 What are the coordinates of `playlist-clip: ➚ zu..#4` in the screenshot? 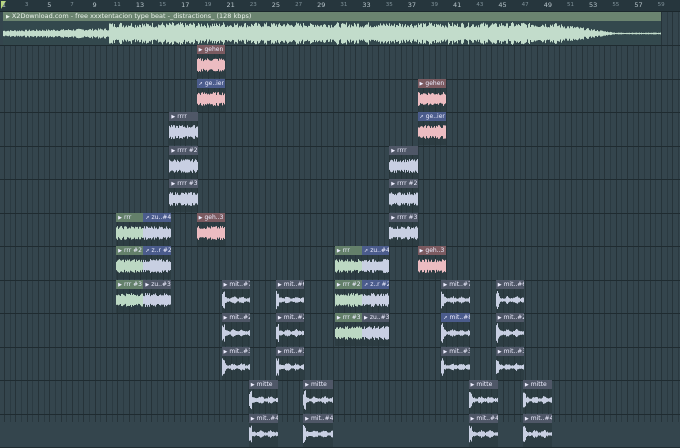 It's located at (157, 229).